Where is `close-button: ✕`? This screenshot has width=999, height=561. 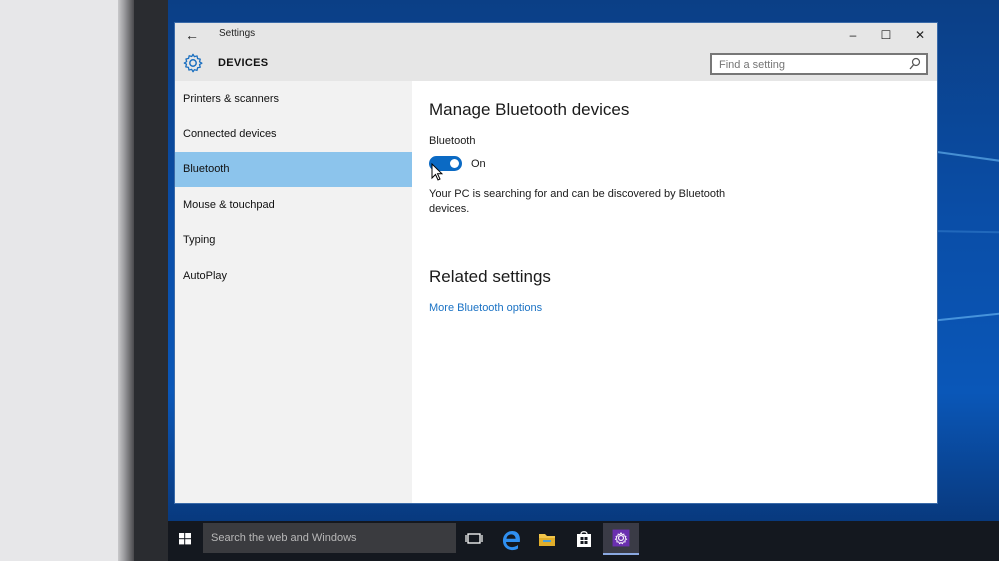 close-button: ✕ is located at coordinates (920, 35).